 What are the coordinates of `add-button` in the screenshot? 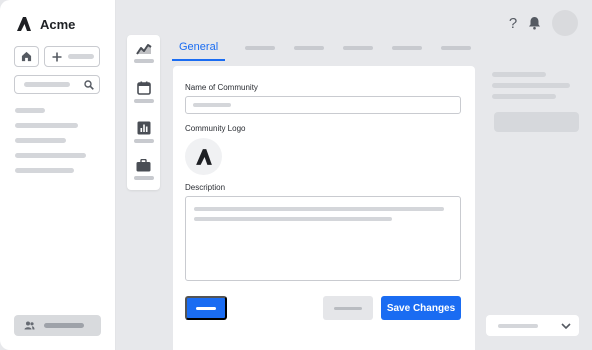 It's located at (72, 56).